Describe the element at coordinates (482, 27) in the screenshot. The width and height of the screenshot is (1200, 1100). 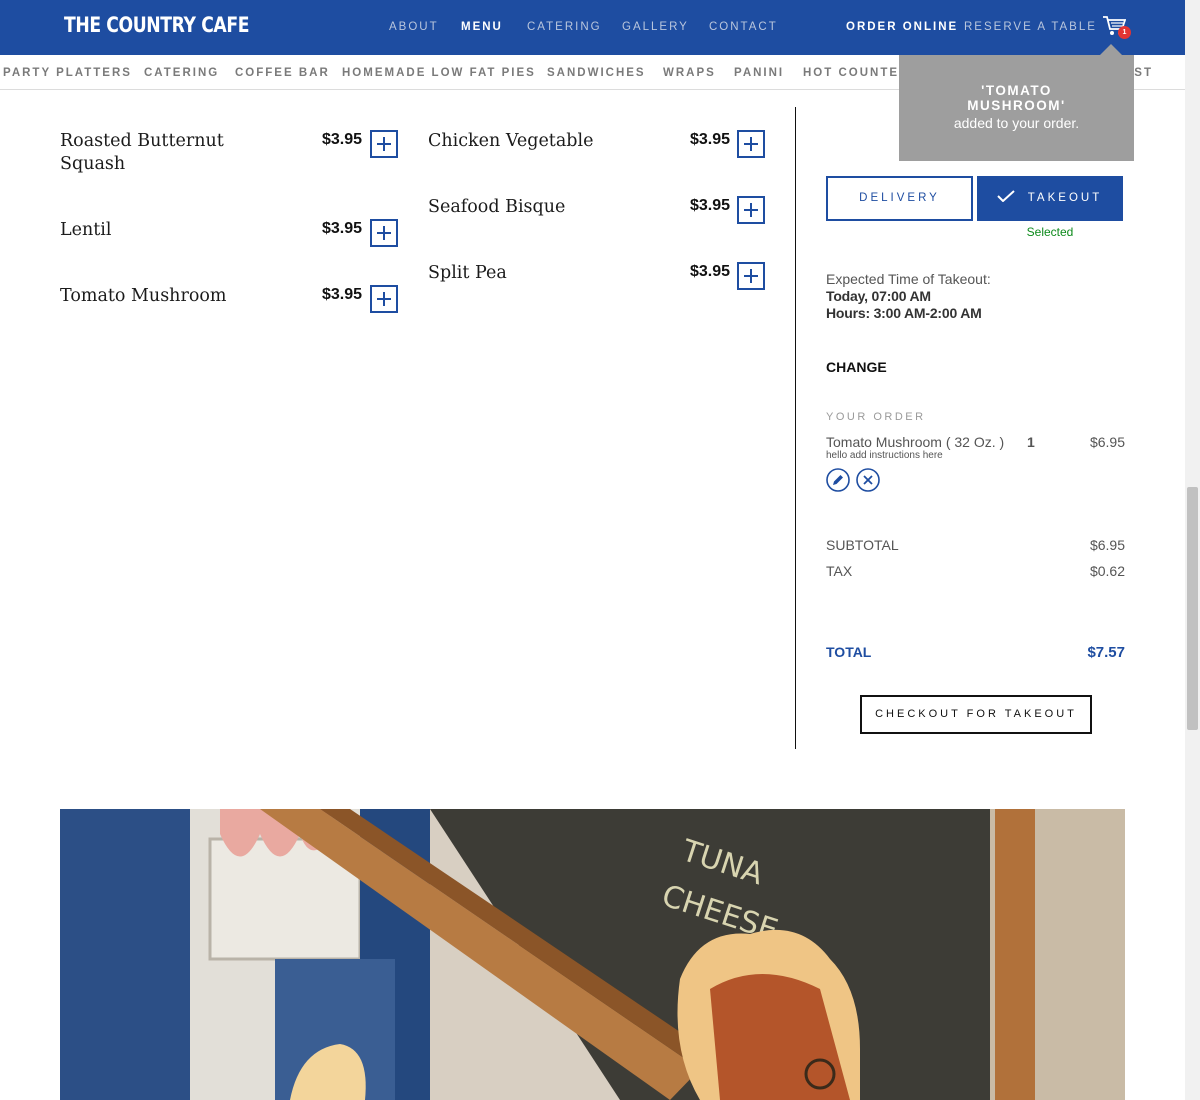
I see `nav-menu: MENU` at that location.